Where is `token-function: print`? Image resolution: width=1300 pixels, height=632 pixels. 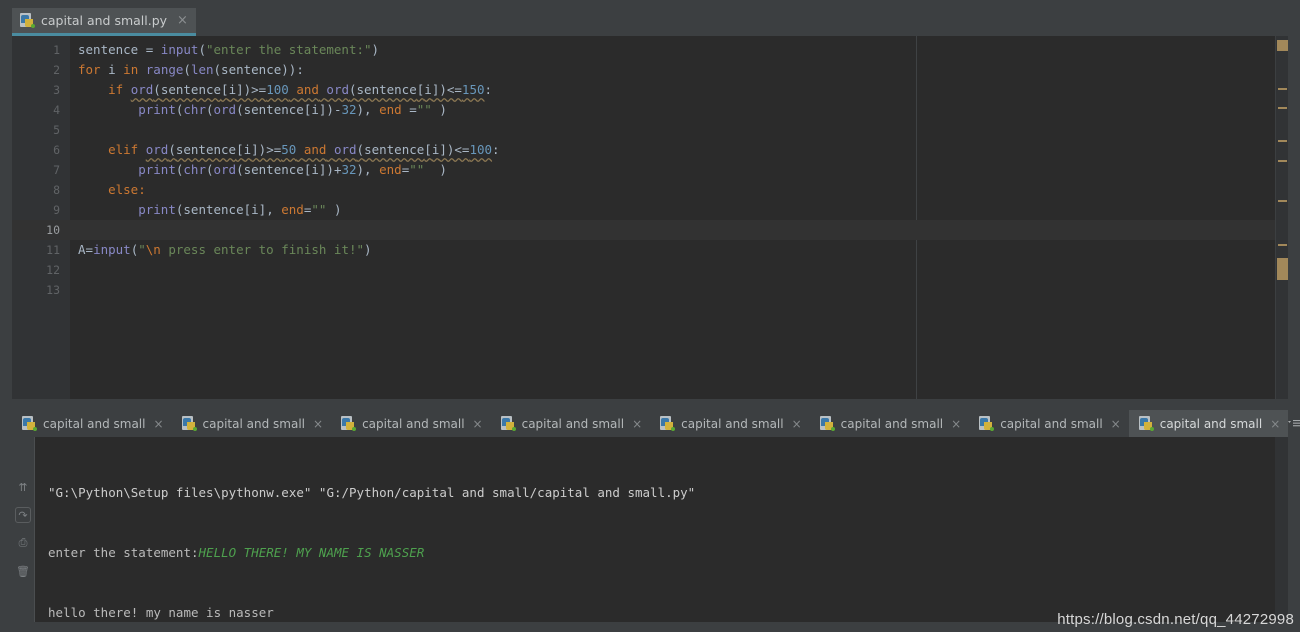 token-function: print is located at coordinates (157, 109).